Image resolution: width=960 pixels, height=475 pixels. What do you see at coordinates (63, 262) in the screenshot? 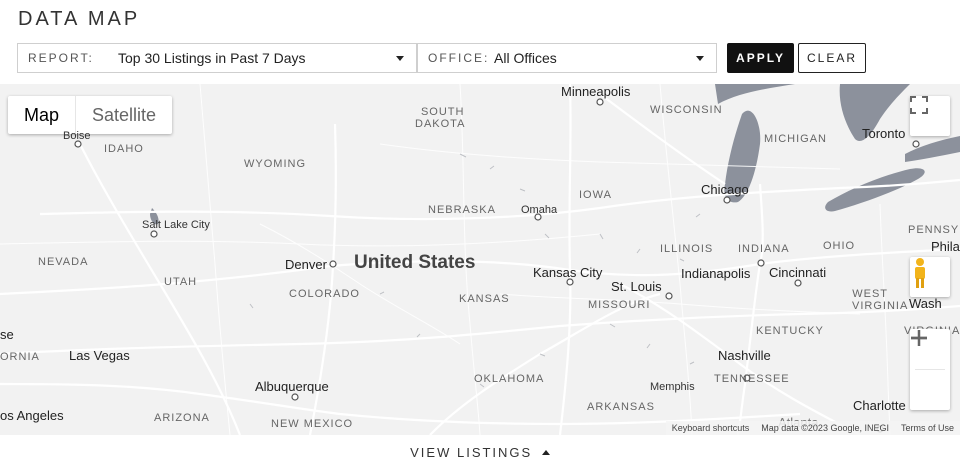
I see `state-label-nevada: NEVADA` at bounding box center [63, 262].